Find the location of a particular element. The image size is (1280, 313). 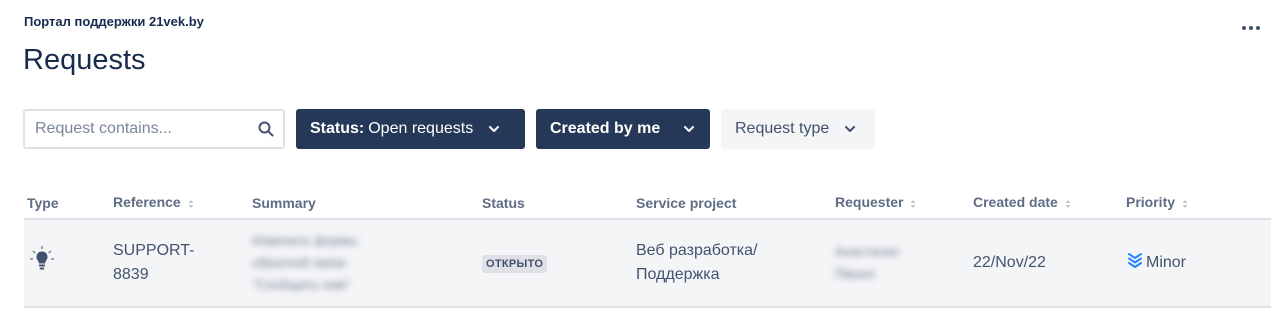

summary-line: Изменить формы is located at coordinates (305, 240).